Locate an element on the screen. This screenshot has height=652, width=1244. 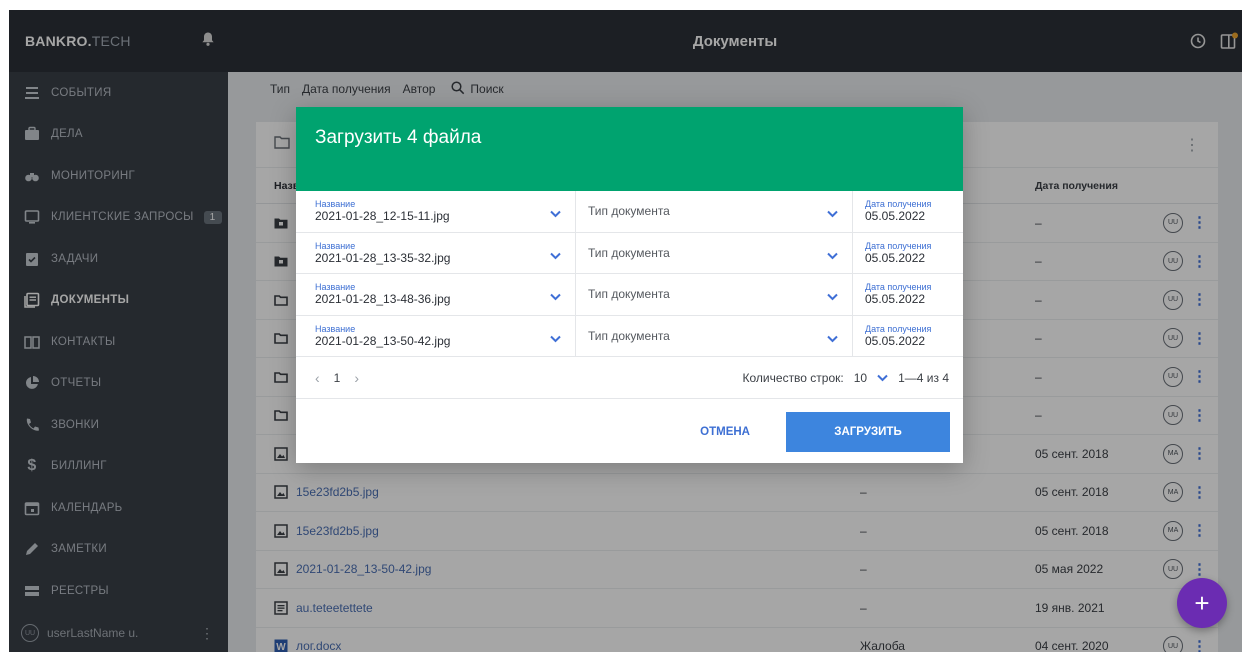
file-name-value: 2021-01-28_13-48-36.jpg is located at coordinates (383, 299).